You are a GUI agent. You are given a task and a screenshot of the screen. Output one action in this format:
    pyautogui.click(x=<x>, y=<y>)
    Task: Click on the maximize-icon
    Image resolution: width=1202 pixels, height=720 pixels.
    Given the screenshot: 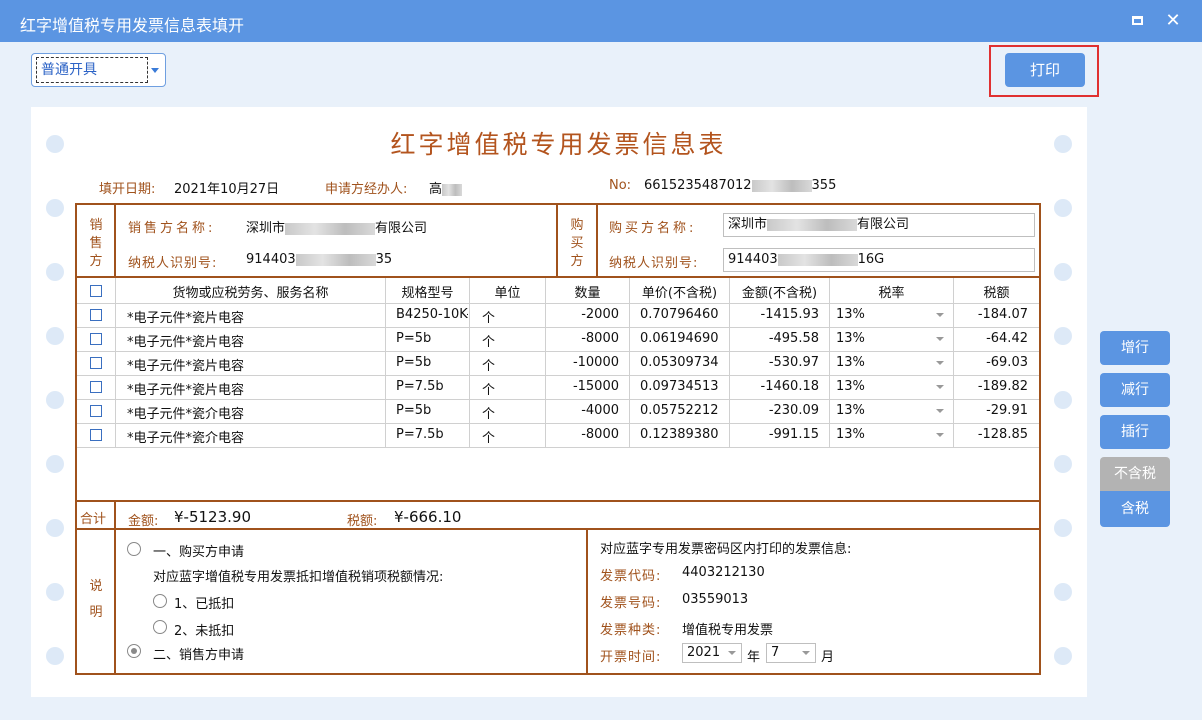 What is the action you would take?
    pyautogui.click(x=1137, y=21)
    